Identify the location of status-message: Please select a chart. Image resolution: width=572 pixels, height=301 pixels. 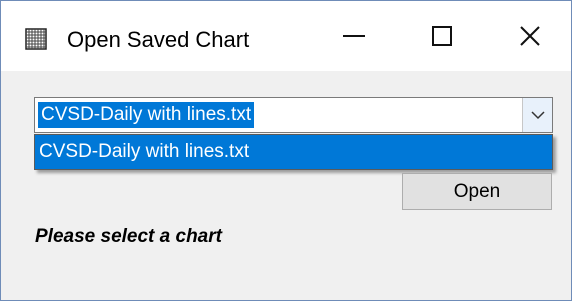
(128, 236).